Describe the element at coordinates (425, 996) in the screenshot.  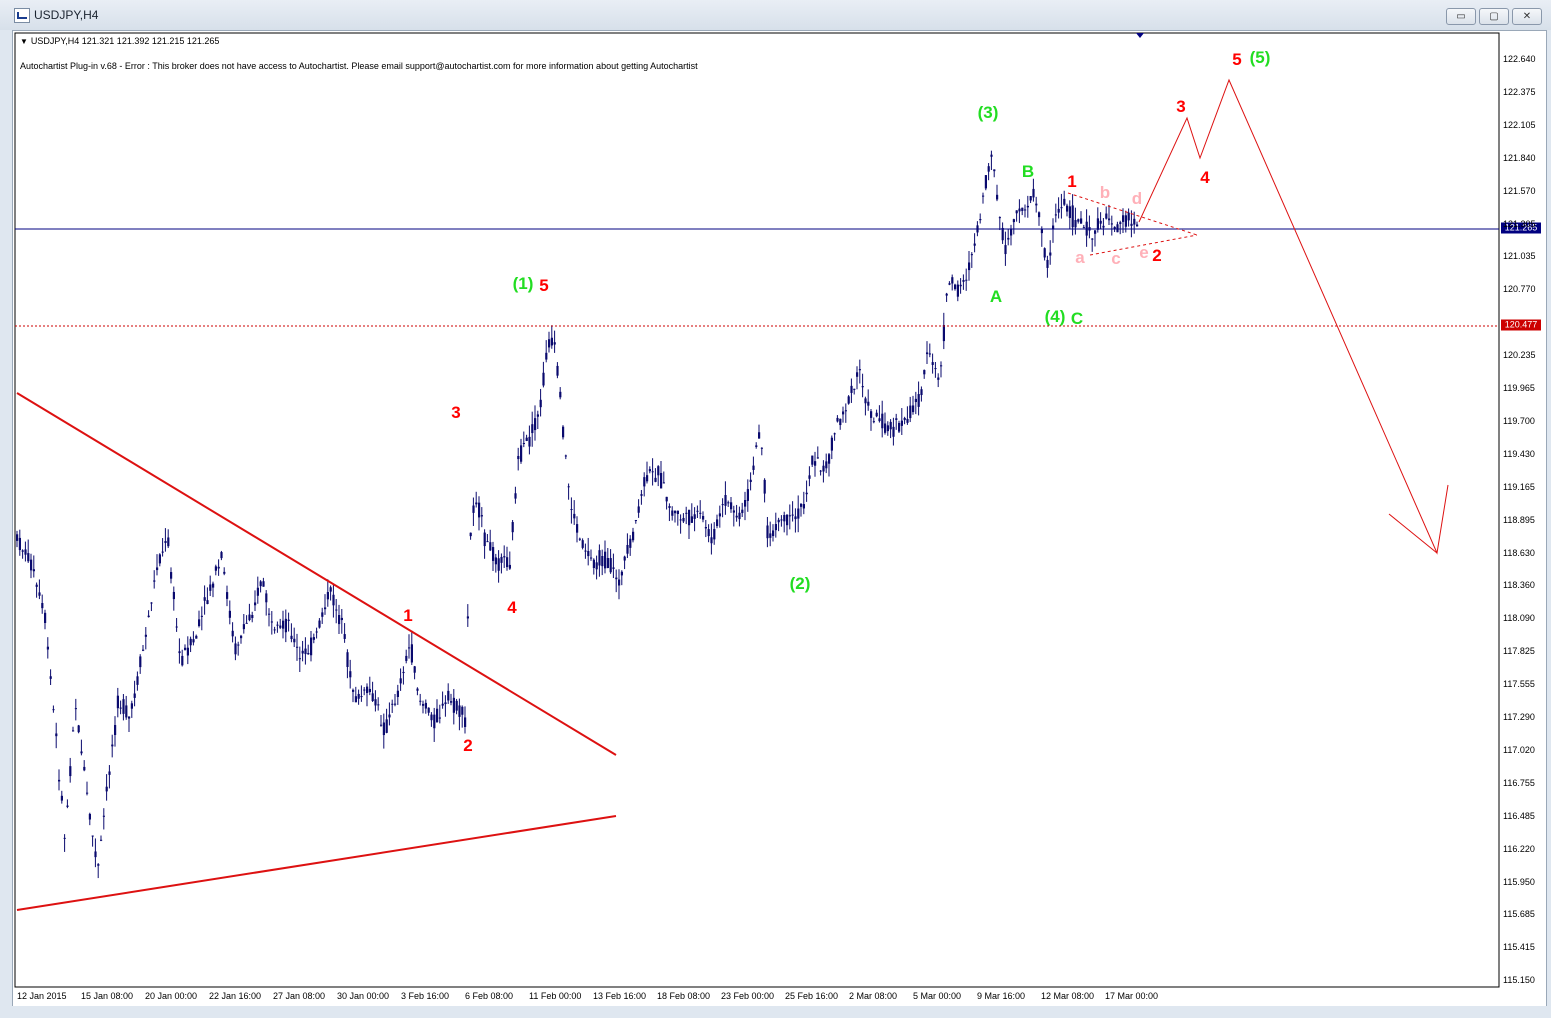
I see `time-tick-label: 3 Feb 16:00` at that location.